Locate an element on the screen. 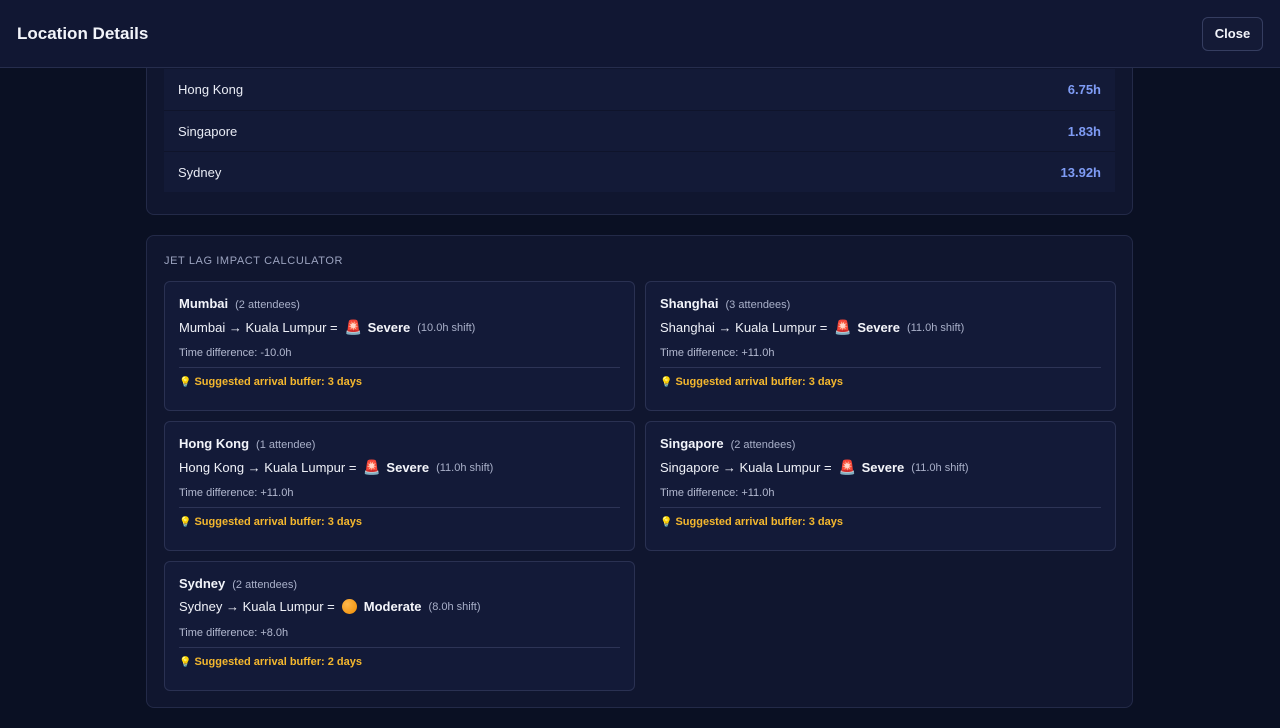 The width and height of the screenshot is (1280, 728). card-attendees: (3 attendees) is located at coordinates (758, 305).